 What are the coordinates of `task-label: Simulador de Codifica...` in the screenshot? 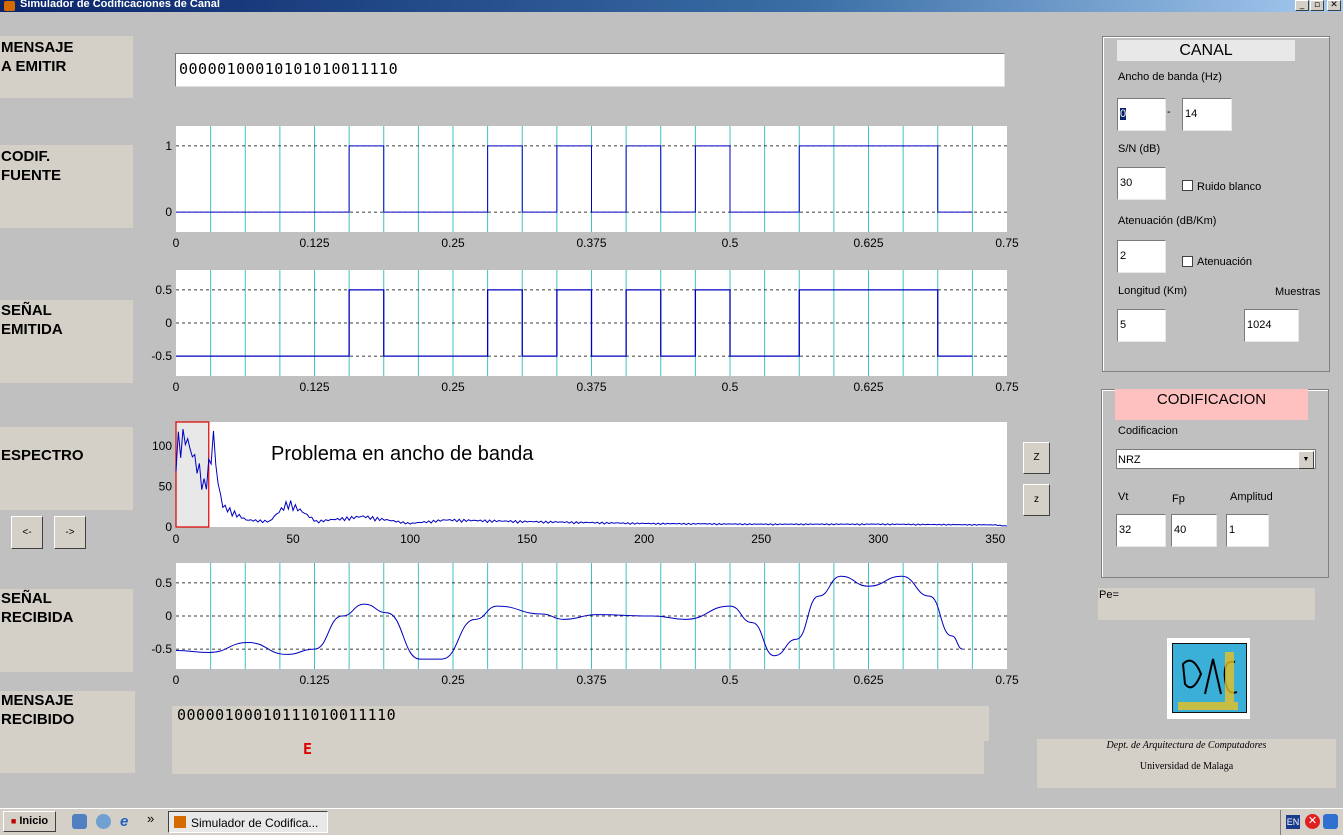 It's located at (255, 823).